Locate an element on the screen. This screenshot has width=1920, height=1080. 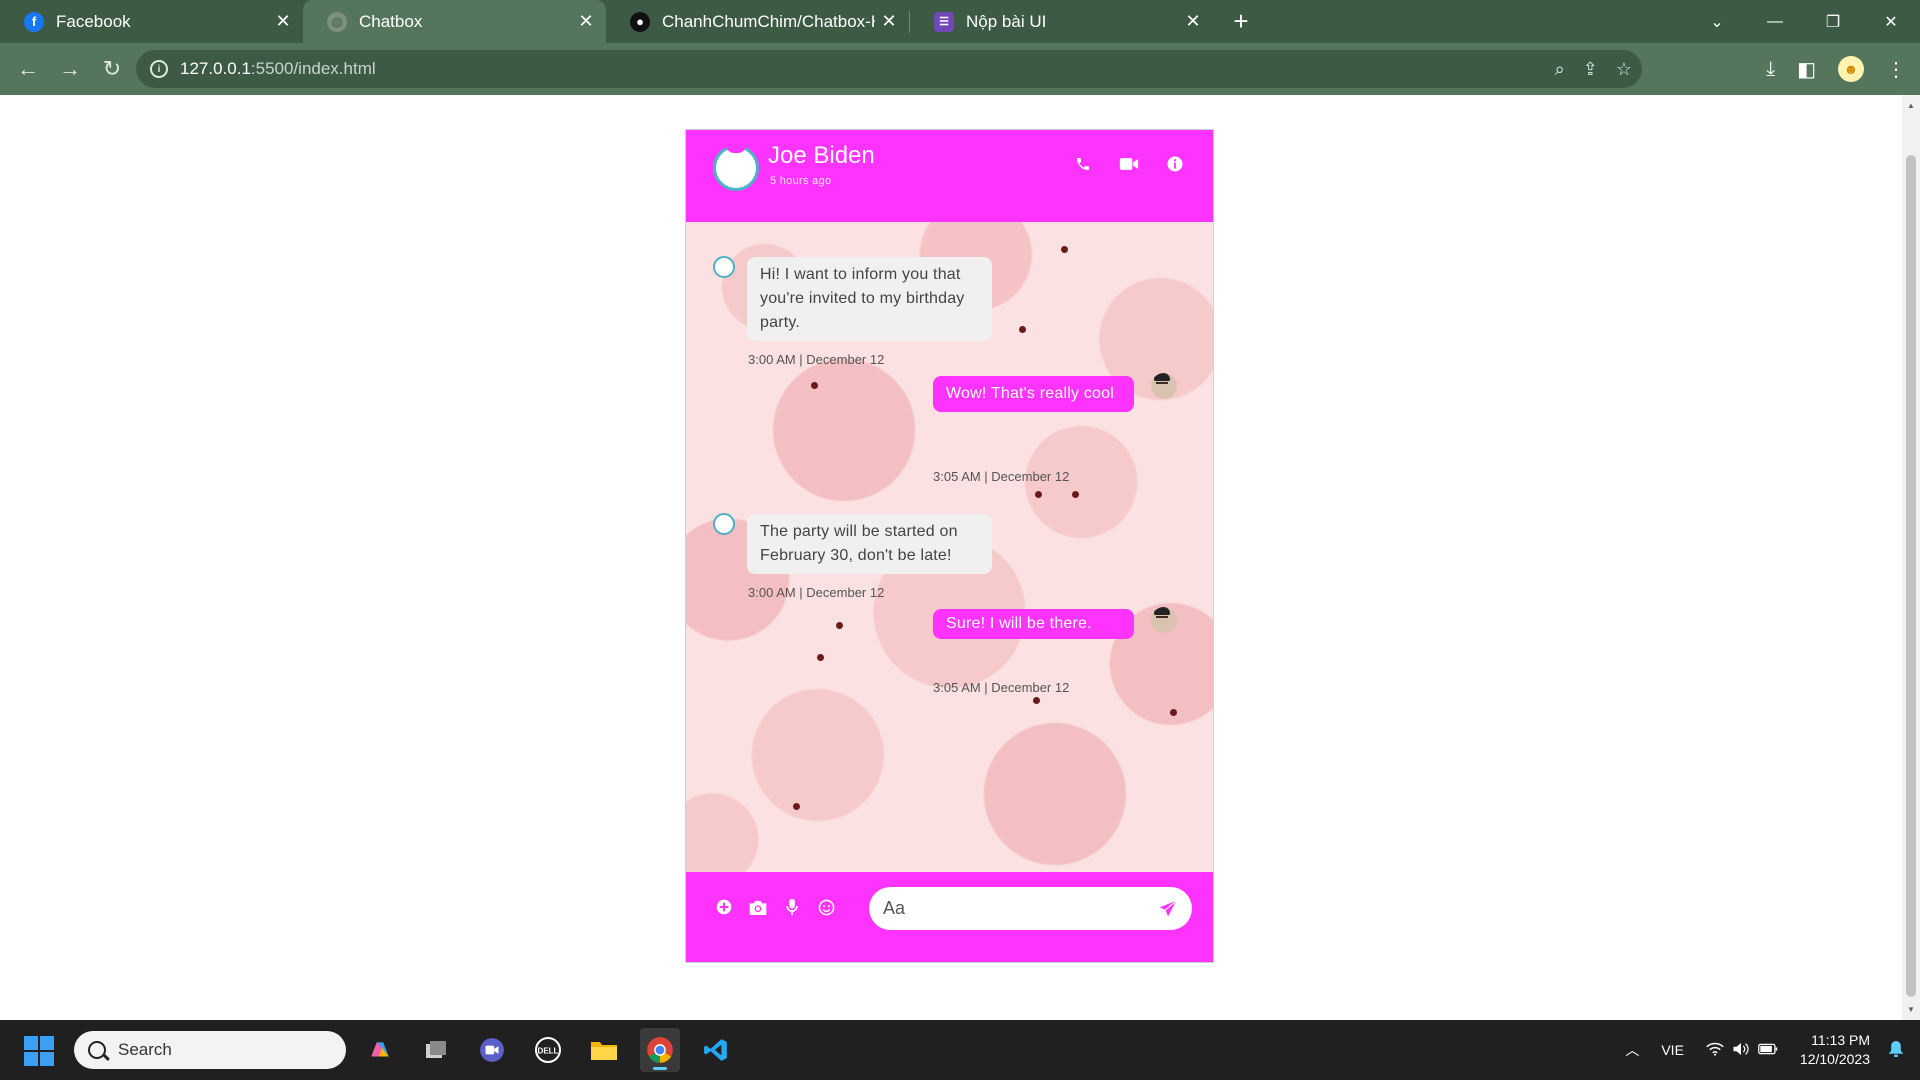
taskbar-clock: 11:13 PM 12/10/2023 is located at coordinates (1835, 1050).